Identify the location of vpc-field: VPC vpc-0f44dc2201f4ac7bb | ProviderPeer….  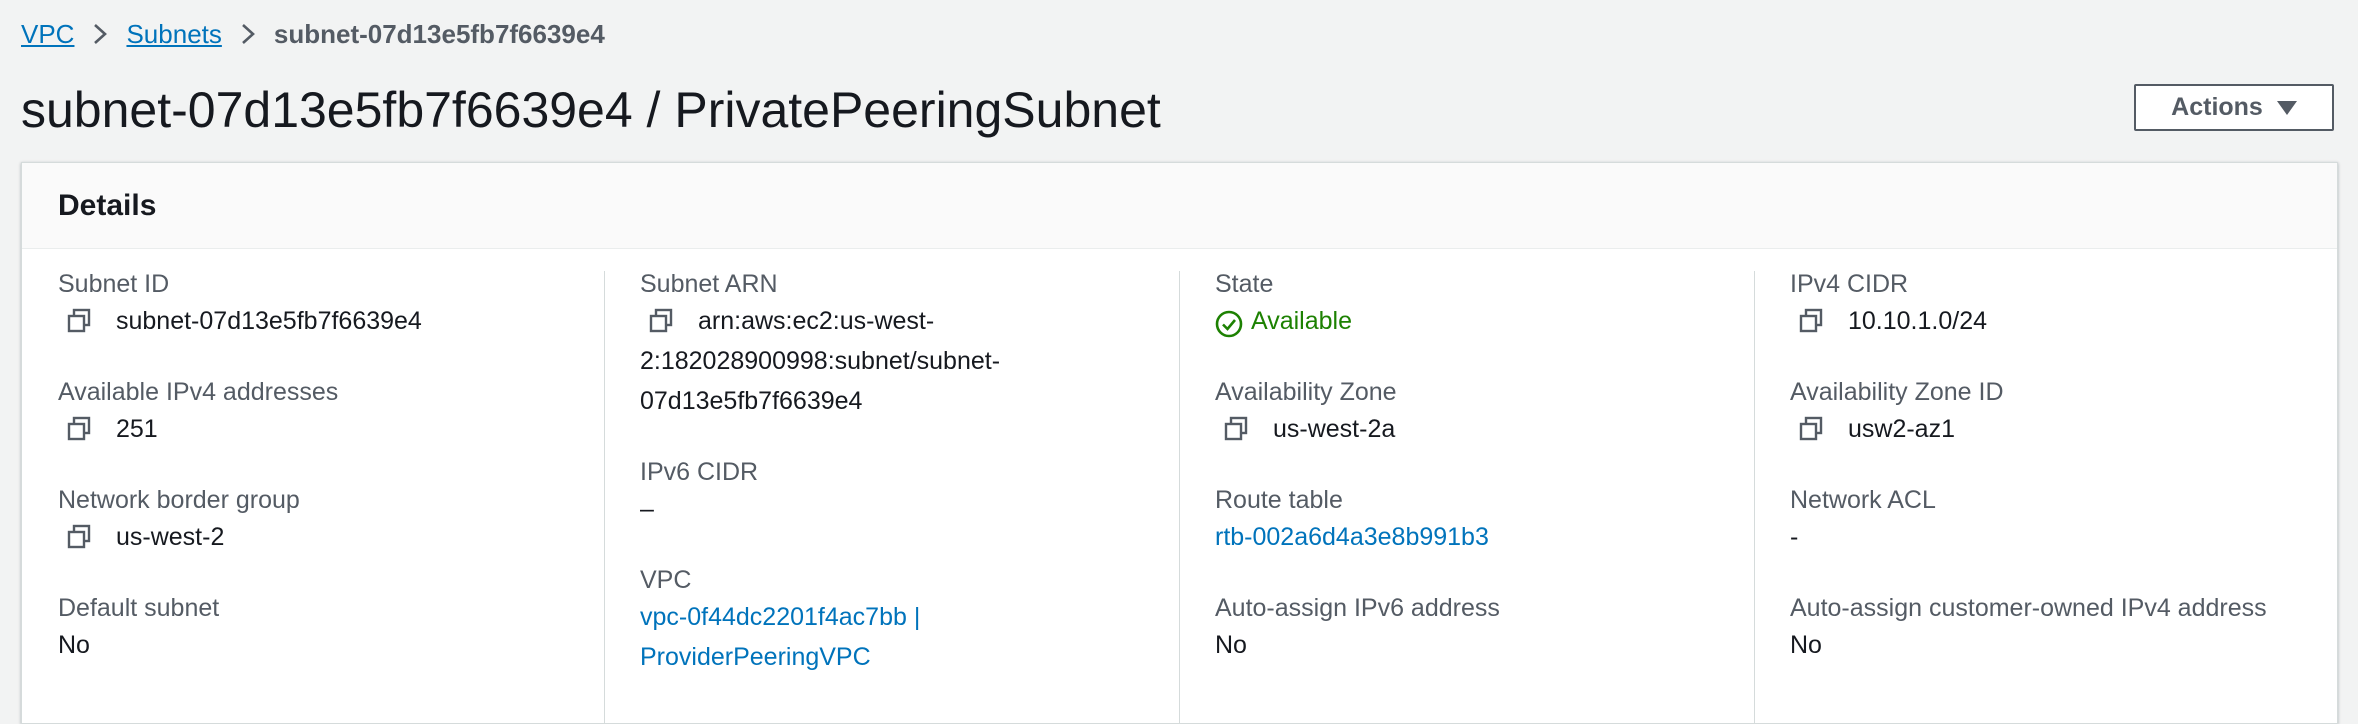
(780, 620).